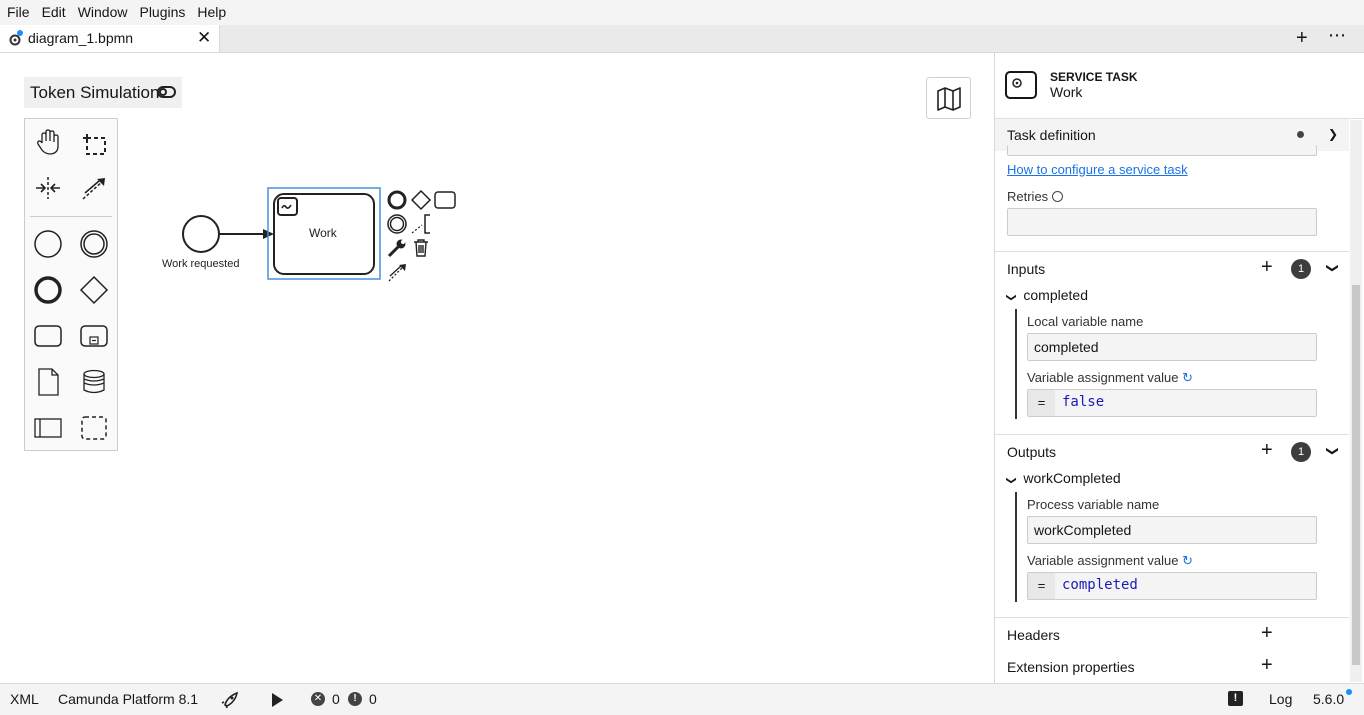 The width and height of the screenshot is (1364, 715). I want to click on tab-bar: diagram_1.bpmn ✕ + ⋯, so click(682, 39).